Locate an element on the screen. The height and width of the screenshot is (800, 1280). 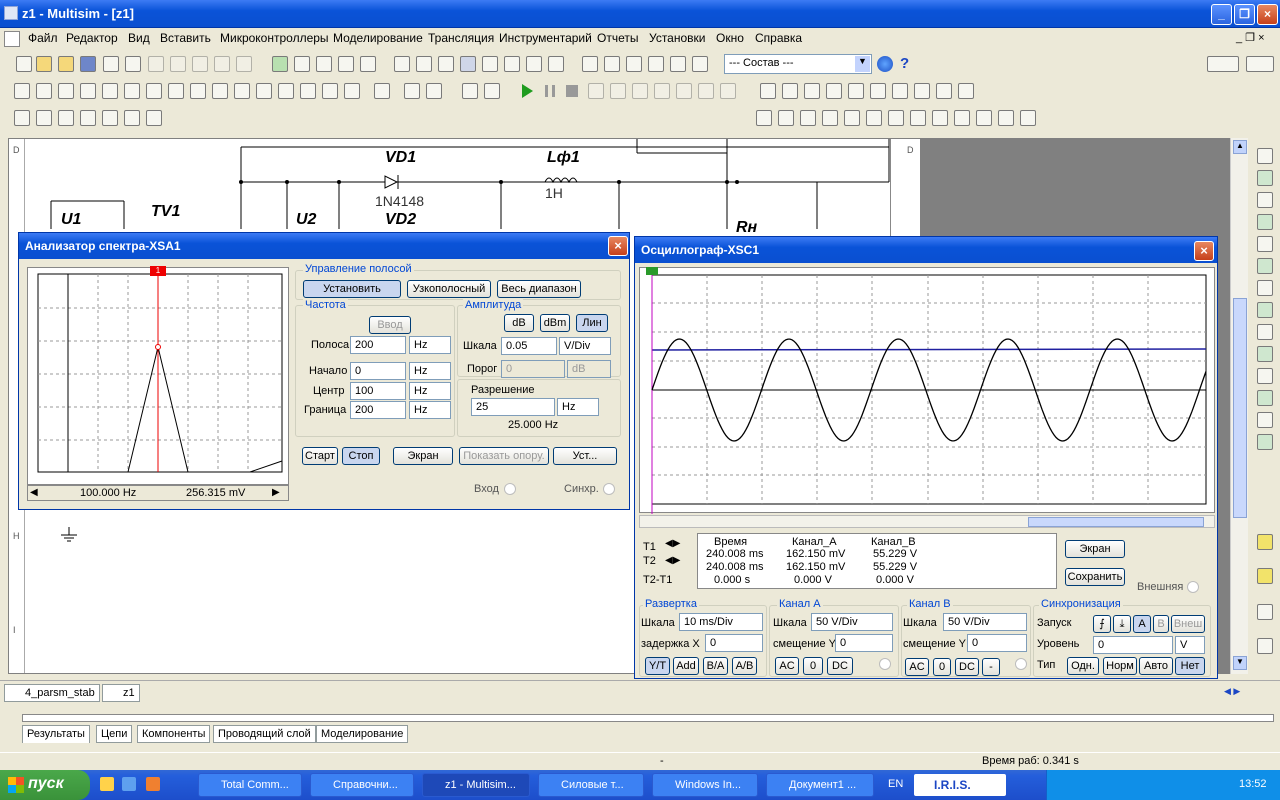
help-icon: ? is located at coordinates (904, 63).